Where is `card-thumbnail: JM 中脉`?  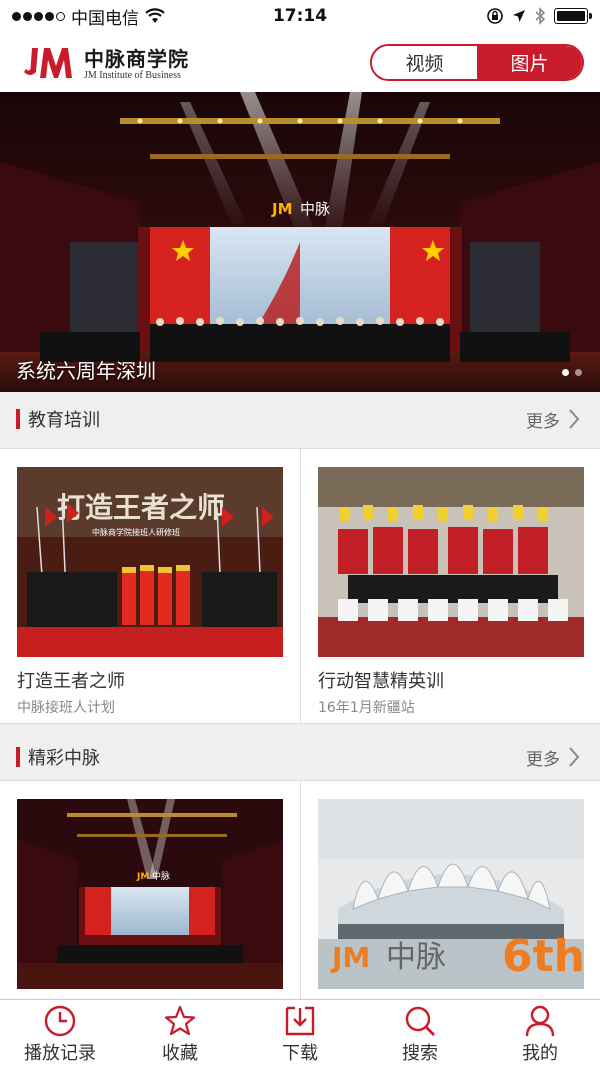 card-thumbnail: JM 中脉 is located at coordinates (150, 894).